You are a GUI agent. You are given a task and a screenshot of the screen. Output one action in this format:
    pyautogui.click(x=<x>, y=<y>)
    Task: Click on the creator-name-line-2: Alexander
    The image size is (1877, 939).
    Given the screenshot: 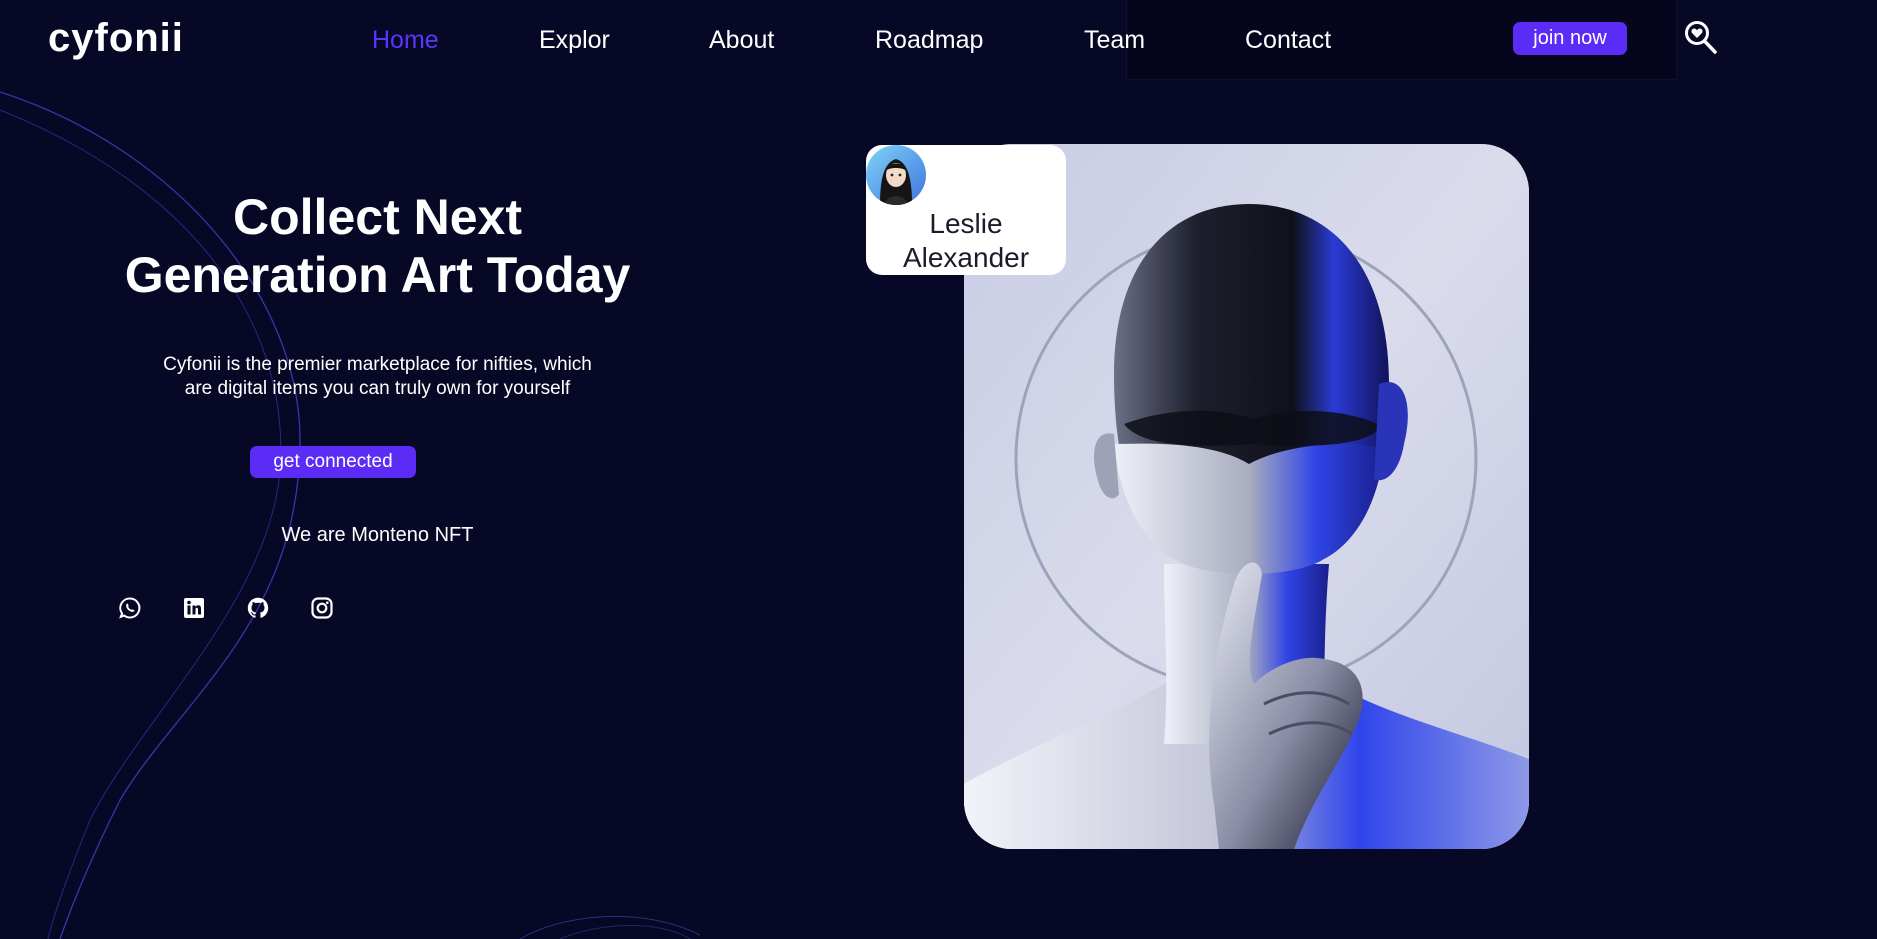 What is the action you would take?
    pyautogui.click(x=966, y=257)
    